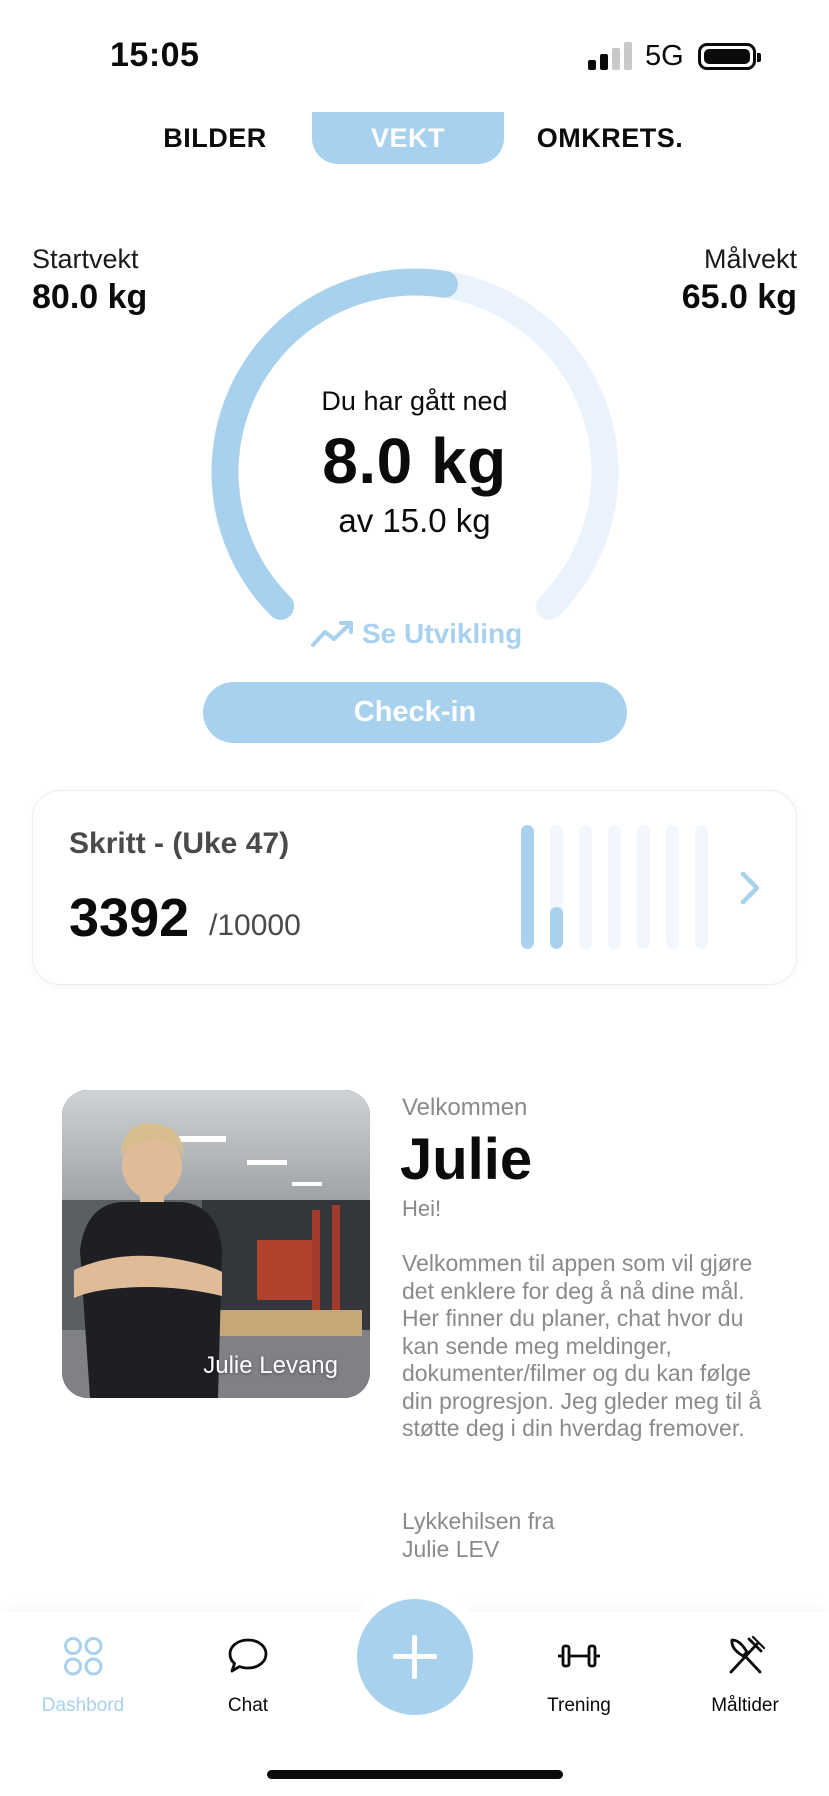  What do you see at coordinates (465, 1107) in the screenshot?
I see `welcome-label: Velkommen` at bounding box center [465, 1107].